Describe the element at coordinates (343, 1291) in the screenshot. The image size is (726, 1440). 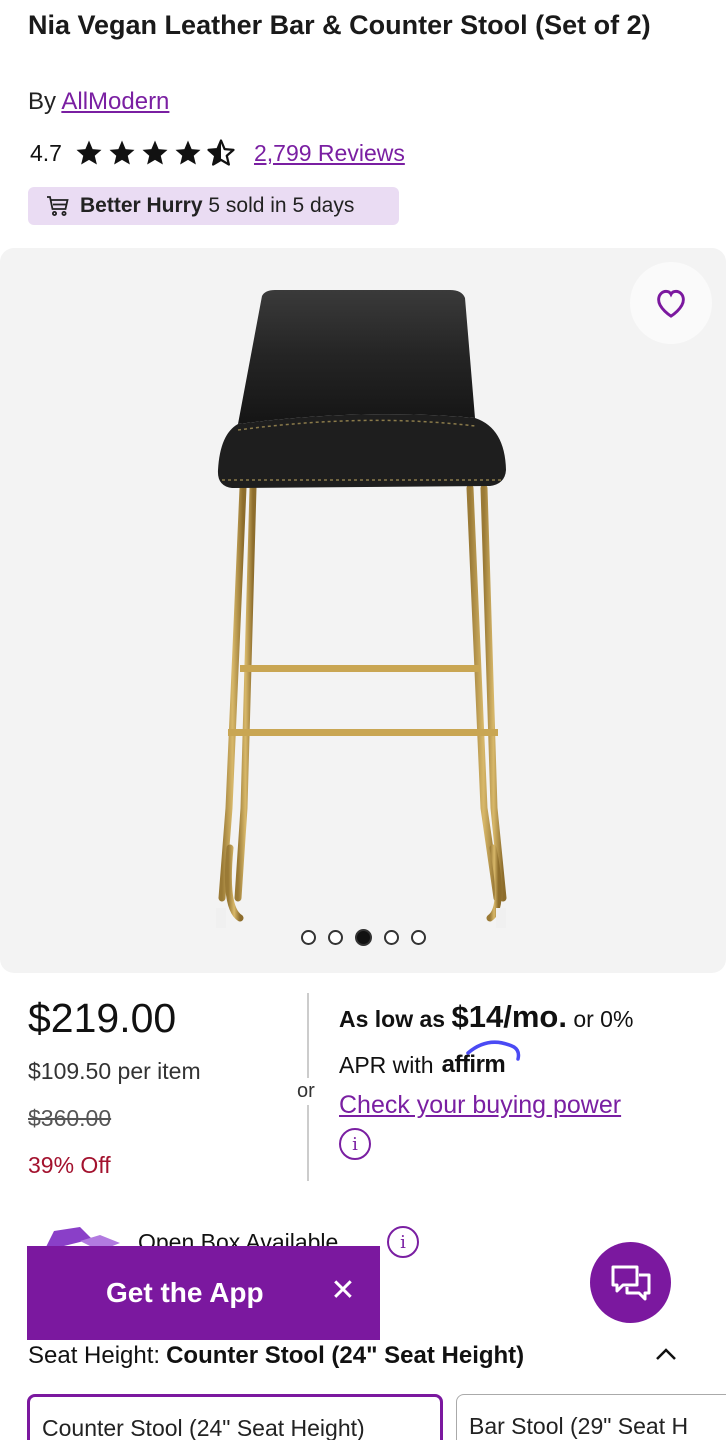
I see `close-icon: ✕` at that location.